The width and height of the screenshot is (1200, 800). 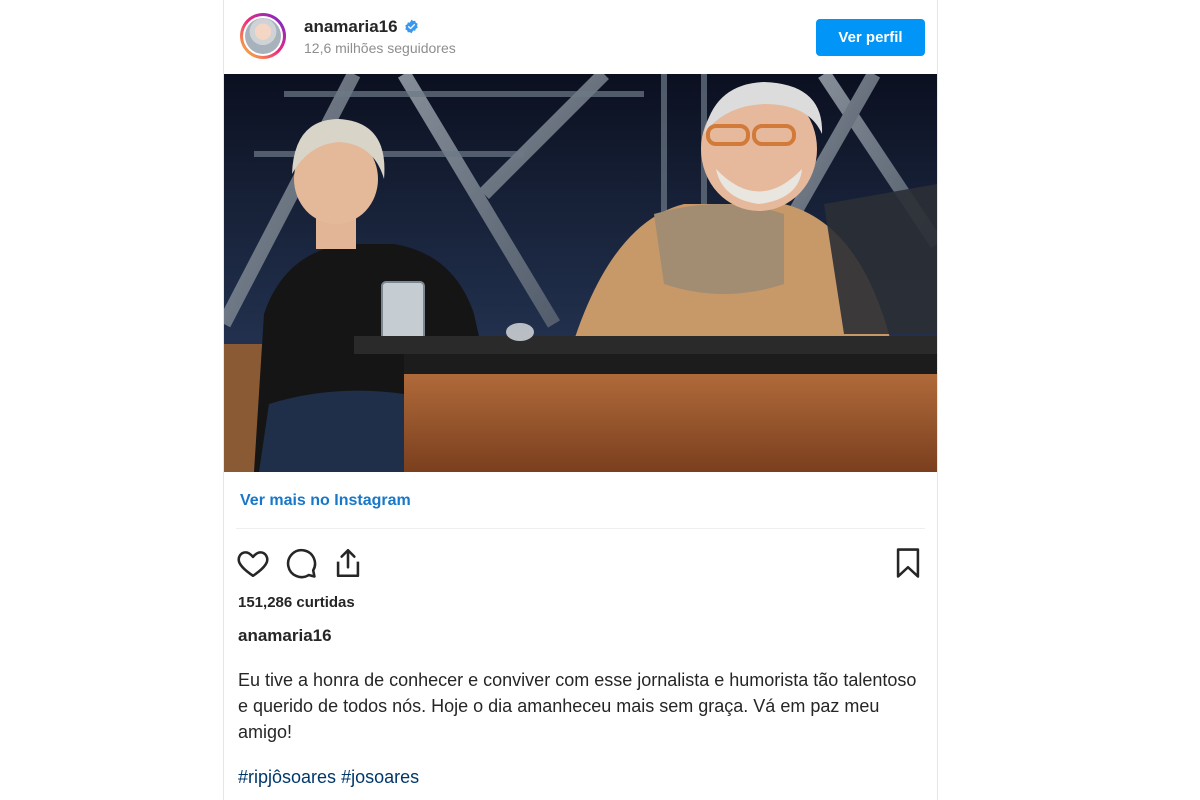 I want to click on view-more-on-instagram-link: Ver mais no Instagram, so click(x=580, y=501).